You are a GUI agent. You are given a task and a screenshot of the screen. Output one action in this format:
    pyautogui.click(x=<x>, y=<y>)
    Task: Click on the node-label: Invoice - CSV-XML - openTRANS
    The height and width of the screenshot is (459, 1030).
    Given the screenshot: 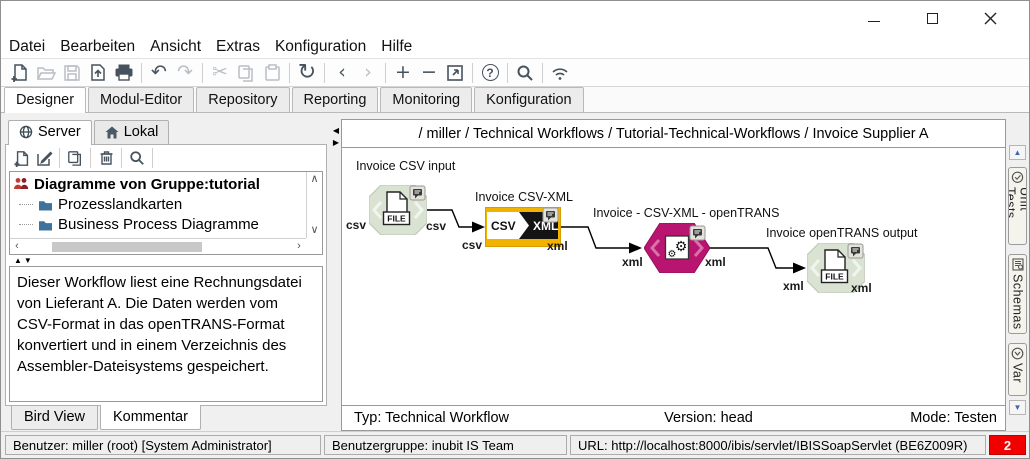 What is the action you would take?
    pyautogui.click(x=686, y=213)
    